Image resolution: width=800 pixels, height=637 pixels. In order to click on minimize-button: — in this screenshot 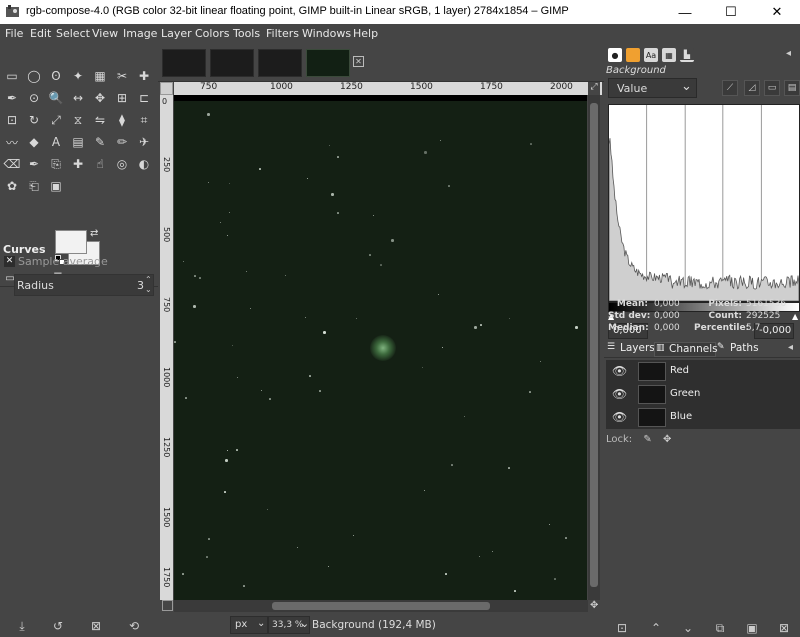, I will do `click(685, 12)`.